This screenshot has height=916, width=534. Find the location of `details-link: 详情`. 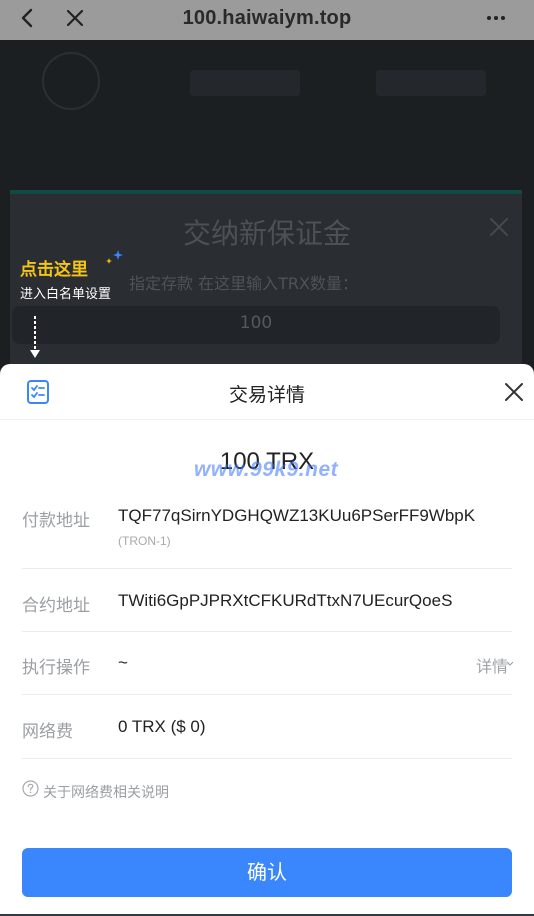

details-link: 详情 is located at coordinates (492, 665).